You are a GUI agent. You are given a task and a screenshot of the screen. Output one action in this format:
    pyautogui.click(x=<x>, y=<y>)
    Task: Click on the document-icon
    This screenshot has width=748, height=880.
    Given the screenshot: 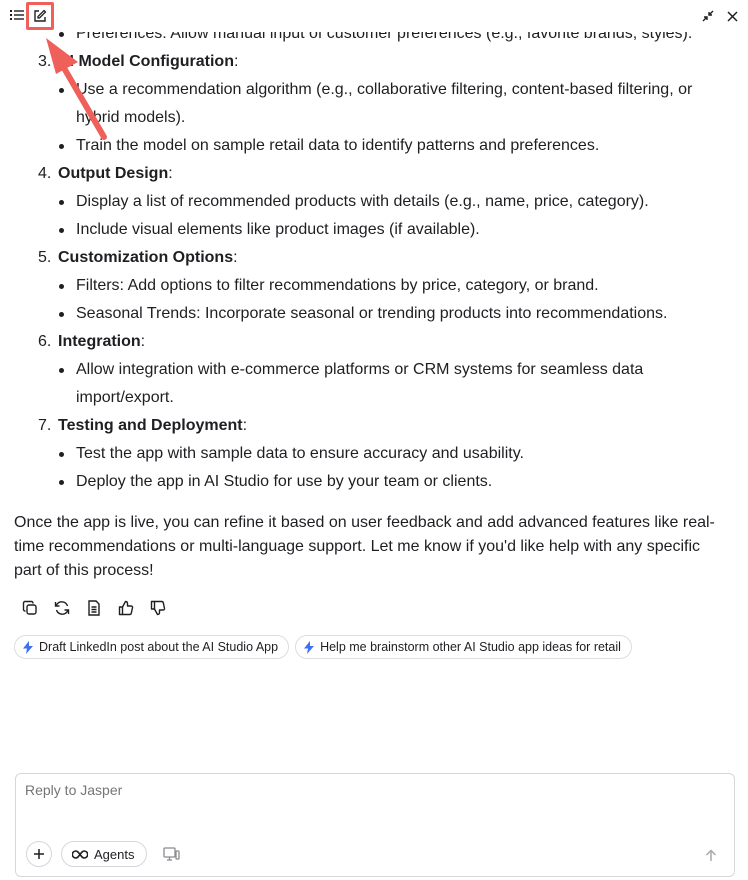 What is the action you would take?
    pyautogui.click(x=94, y=608)
    